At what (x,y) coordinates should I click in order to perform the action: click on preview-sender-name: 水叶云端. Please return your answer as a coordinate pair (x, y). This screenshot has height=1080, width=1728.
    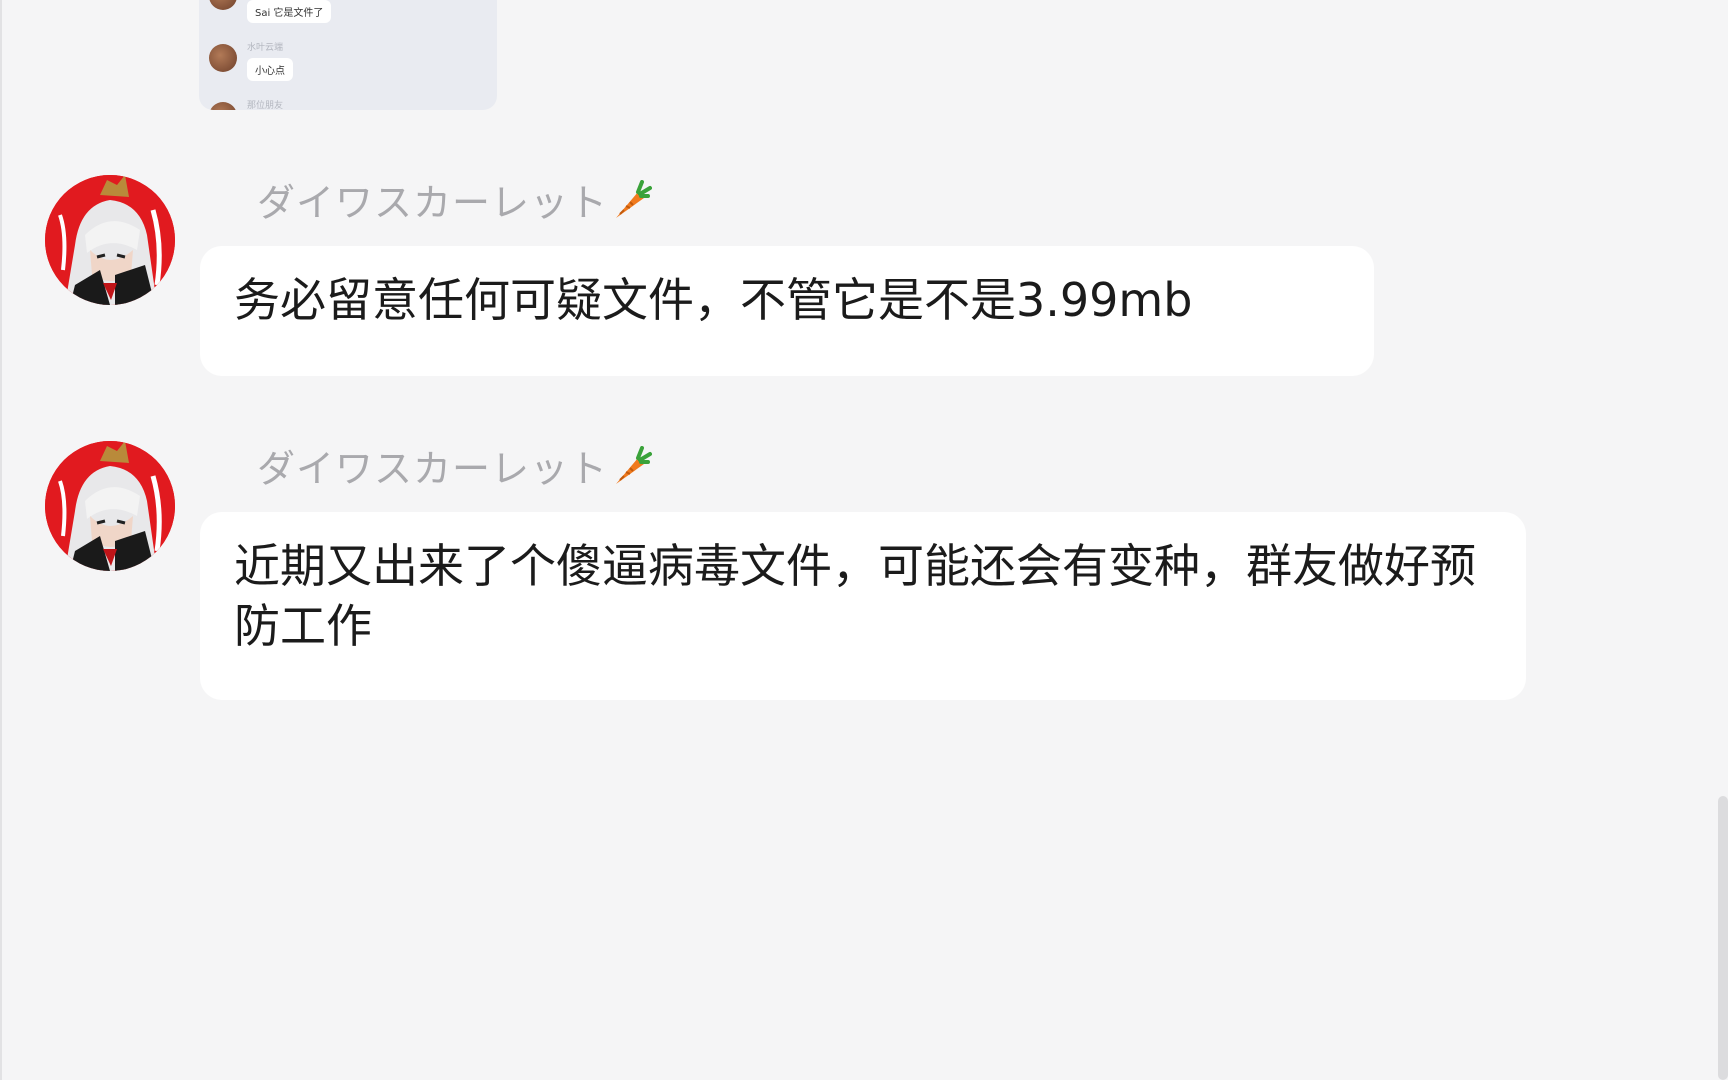
    Looking at the image, I should click on (265, 48).